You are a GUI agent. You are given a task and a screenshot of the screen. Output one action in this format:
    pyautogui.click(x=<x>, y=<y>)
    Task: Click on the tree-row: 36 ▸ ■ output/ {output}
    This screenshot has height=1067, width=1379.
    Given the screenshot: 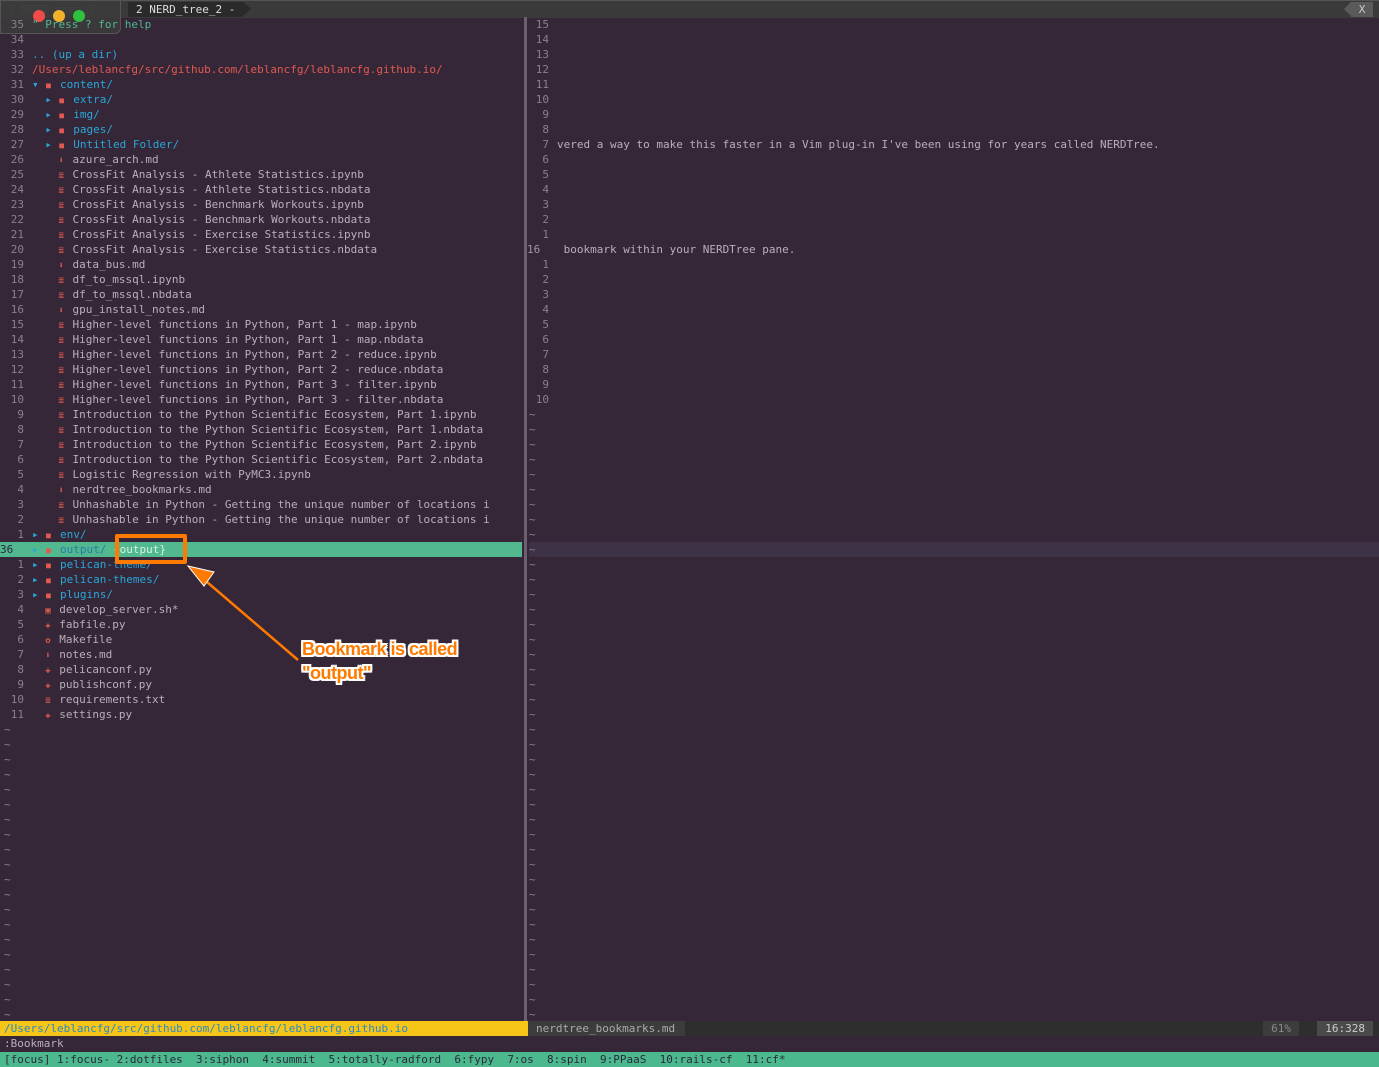 What is the action you would take?
    pyautogui.click(x=261, y=549)
    